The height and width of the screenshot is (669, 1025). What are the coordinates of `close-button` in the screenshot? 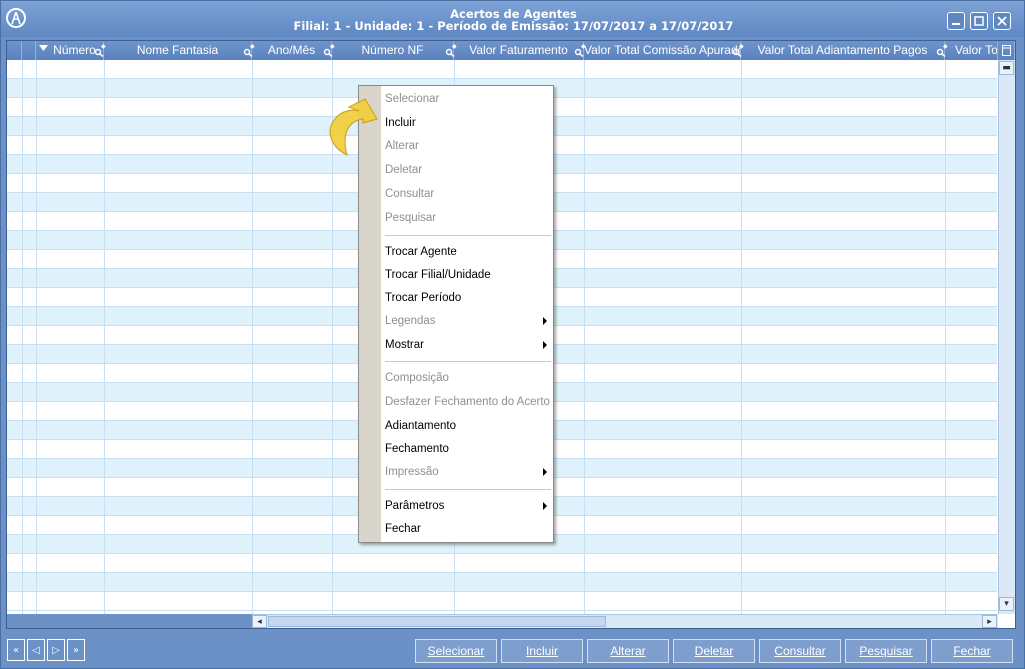 It's located at (1002, 21).